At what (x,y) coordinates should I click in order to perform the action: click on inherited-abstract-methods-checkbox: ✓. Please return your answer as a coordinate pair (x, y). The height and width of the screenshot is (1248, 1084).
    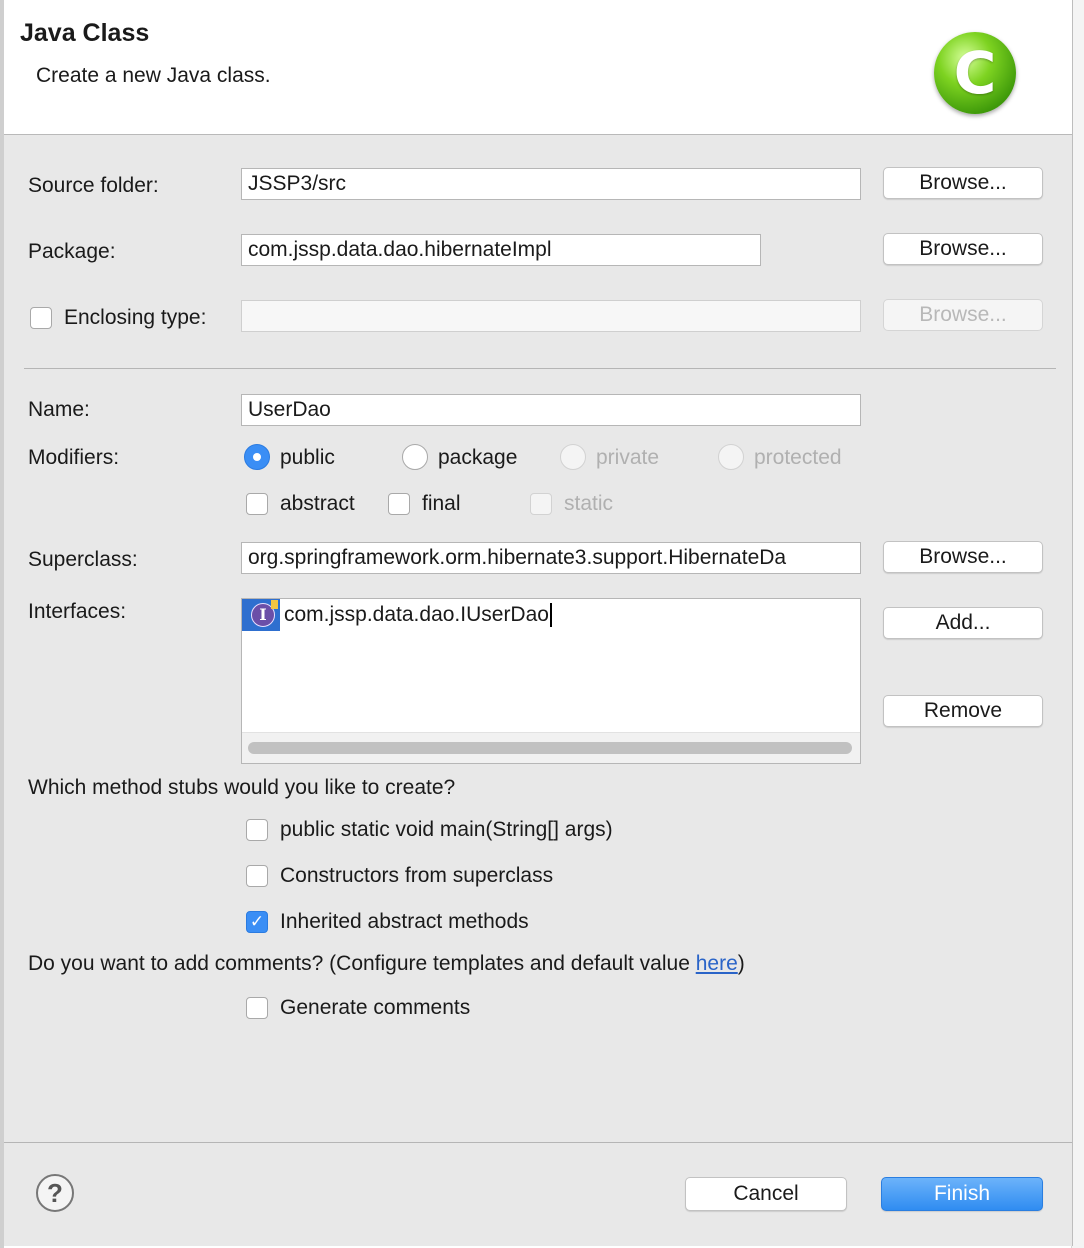
    Looking at the image, I should click on (257, 922).